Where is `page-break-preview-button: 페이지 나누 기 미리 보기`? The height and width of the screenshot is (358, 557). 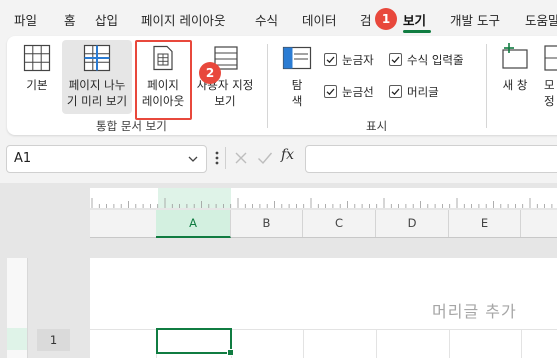 page-break-preview-button: 페이지 나누 기 미리 보기 is located at coordinates (97, 77).